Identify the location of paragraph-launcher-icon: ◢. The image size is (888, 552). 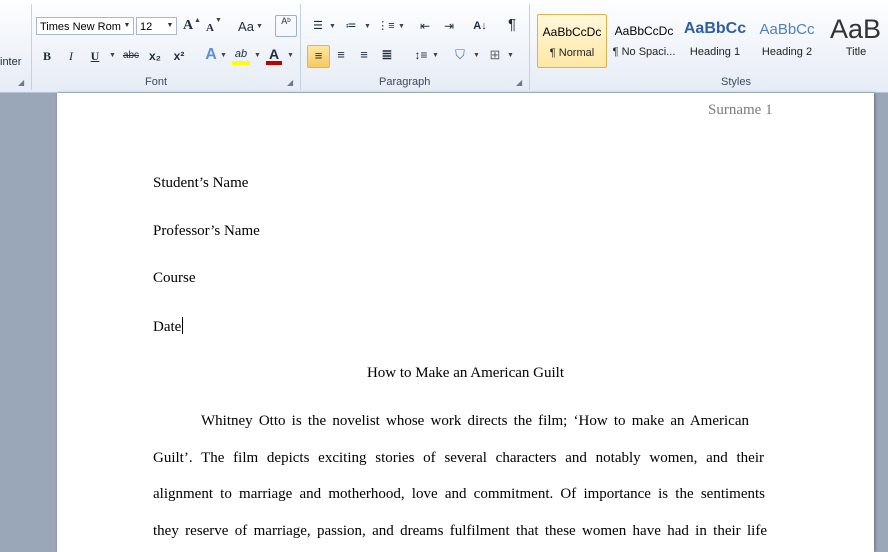
(520, 83).